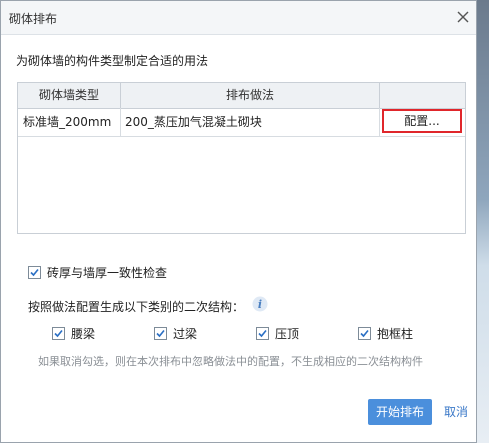  I want to click on checkbox-coping, so click(262, 333).